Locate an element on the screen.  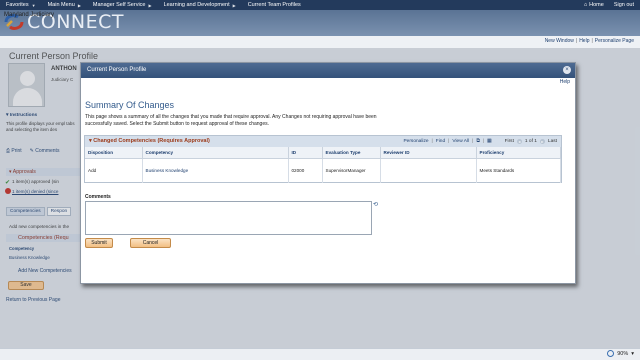
header-banner: CONNECT Maryland Judiciary is located at coordinates (320, 23).